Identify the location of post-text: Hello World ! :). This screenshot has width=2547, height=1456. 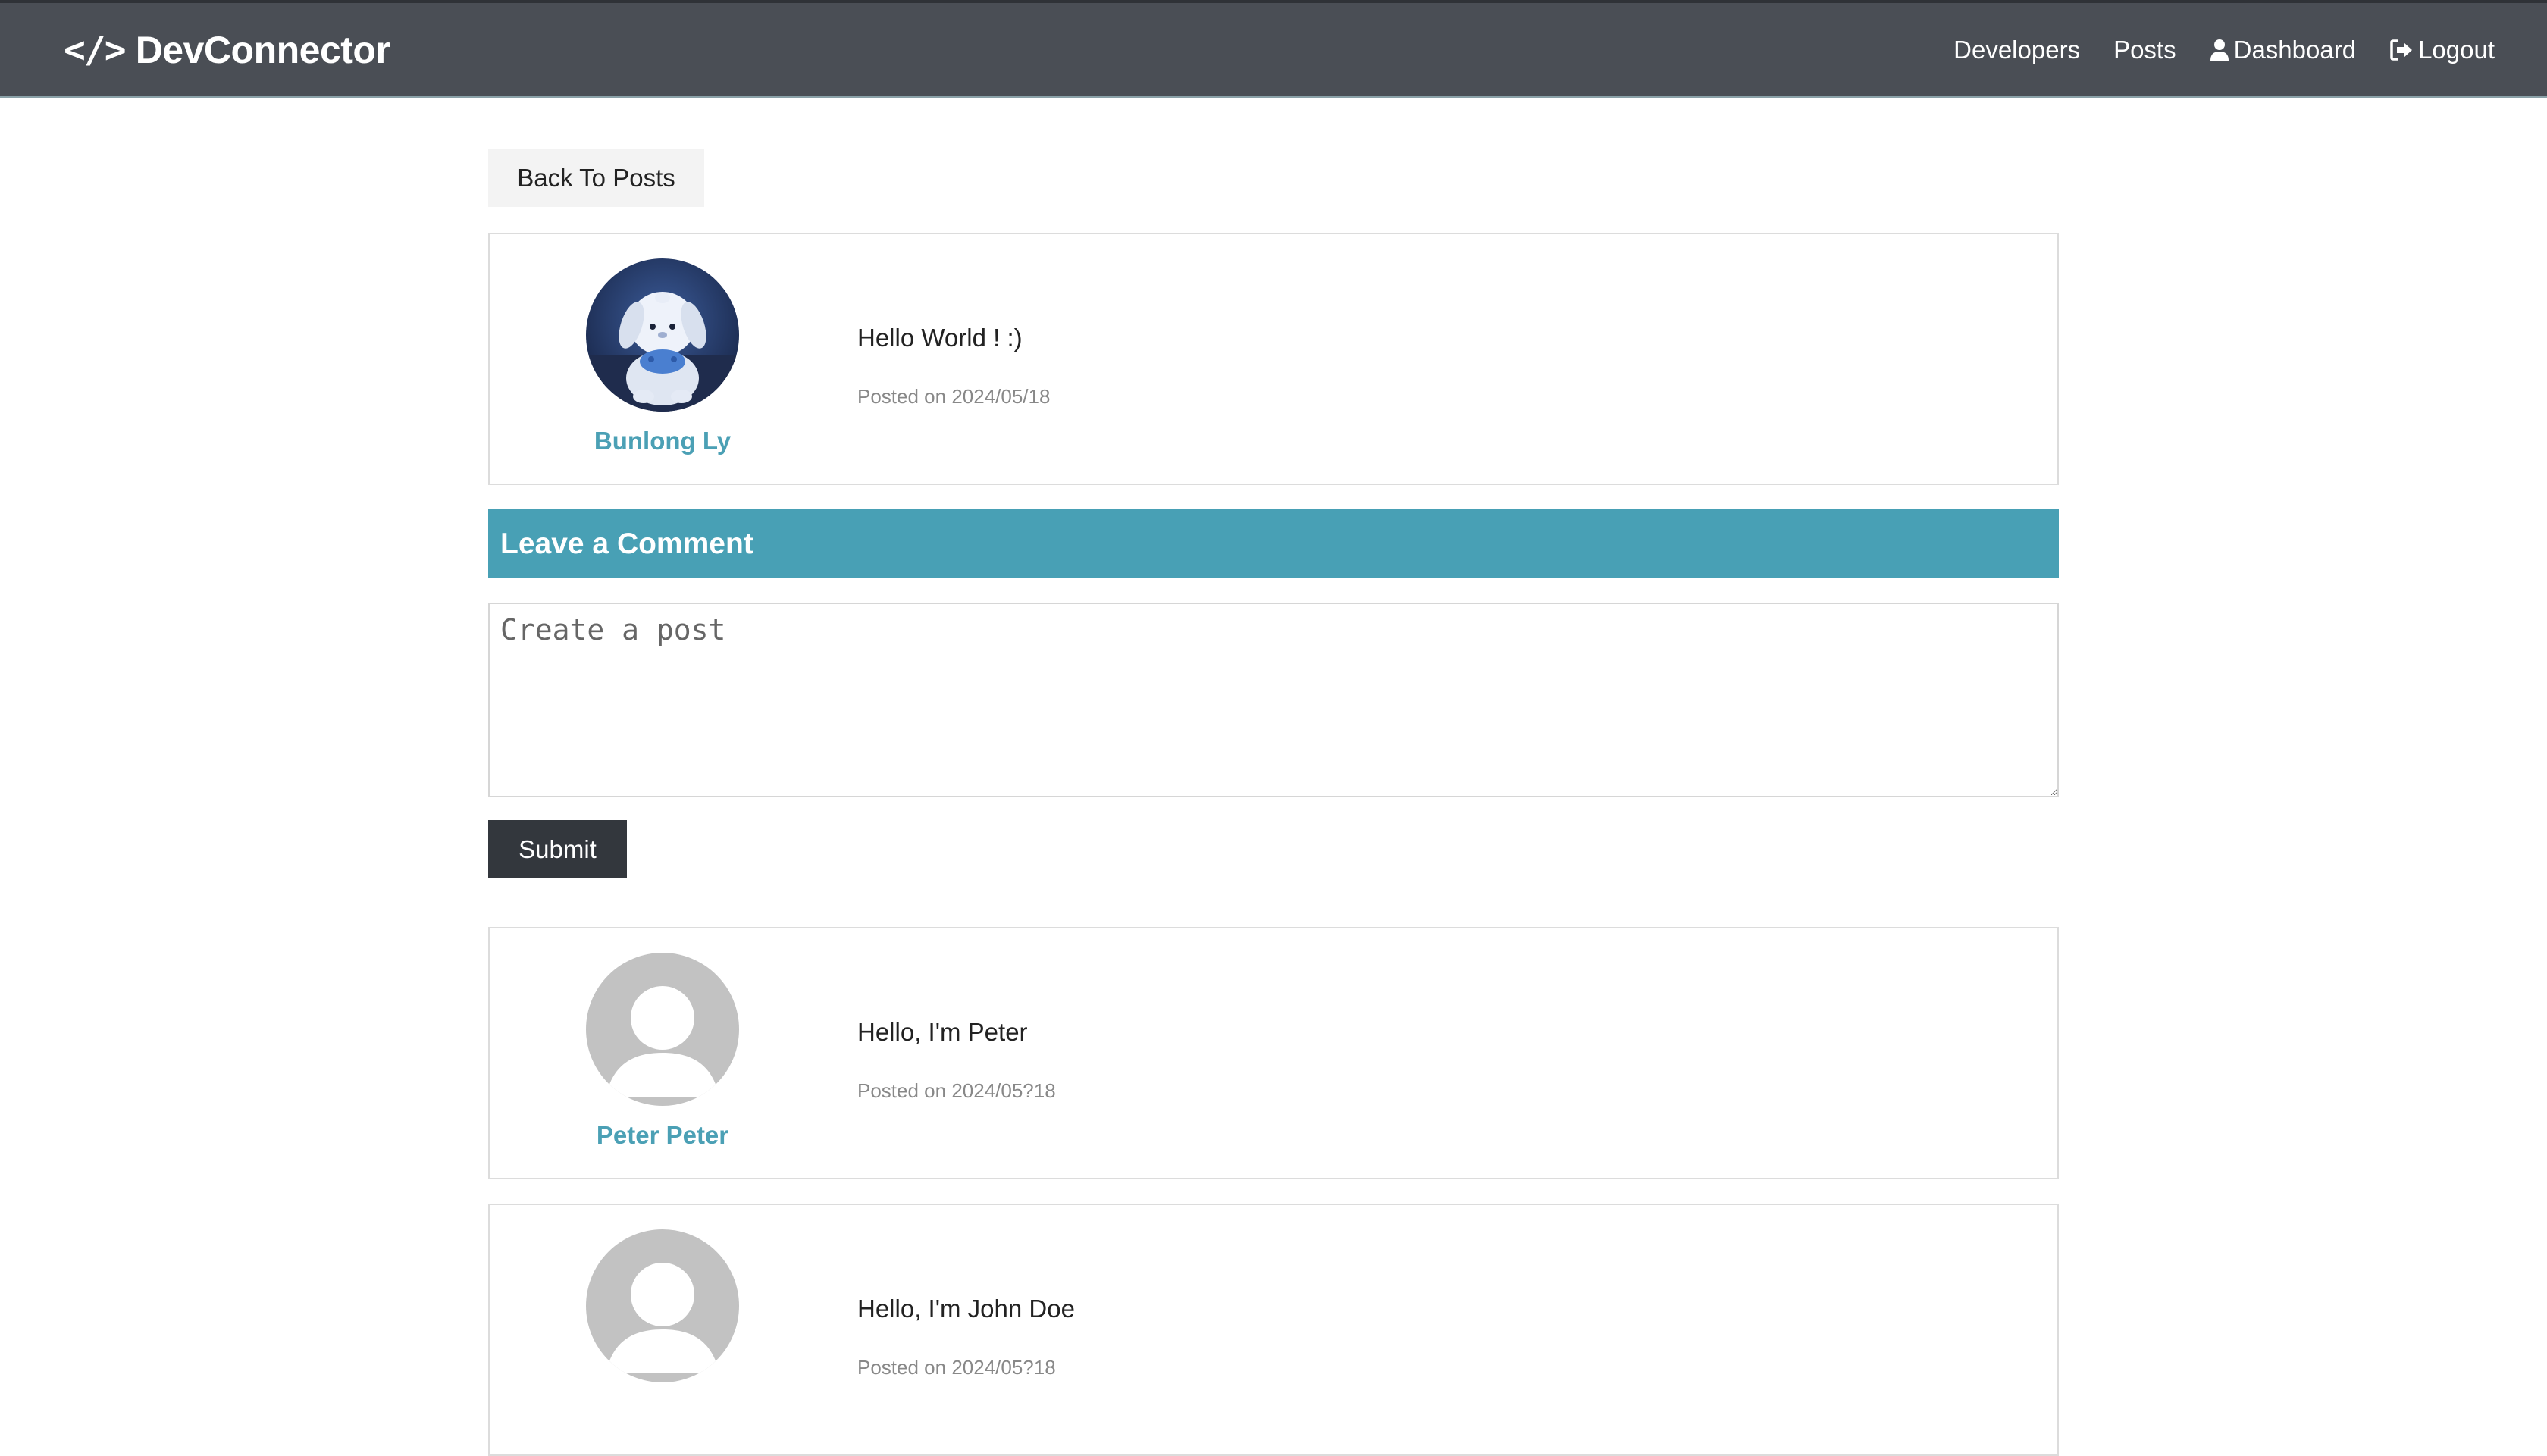
(940, 338).